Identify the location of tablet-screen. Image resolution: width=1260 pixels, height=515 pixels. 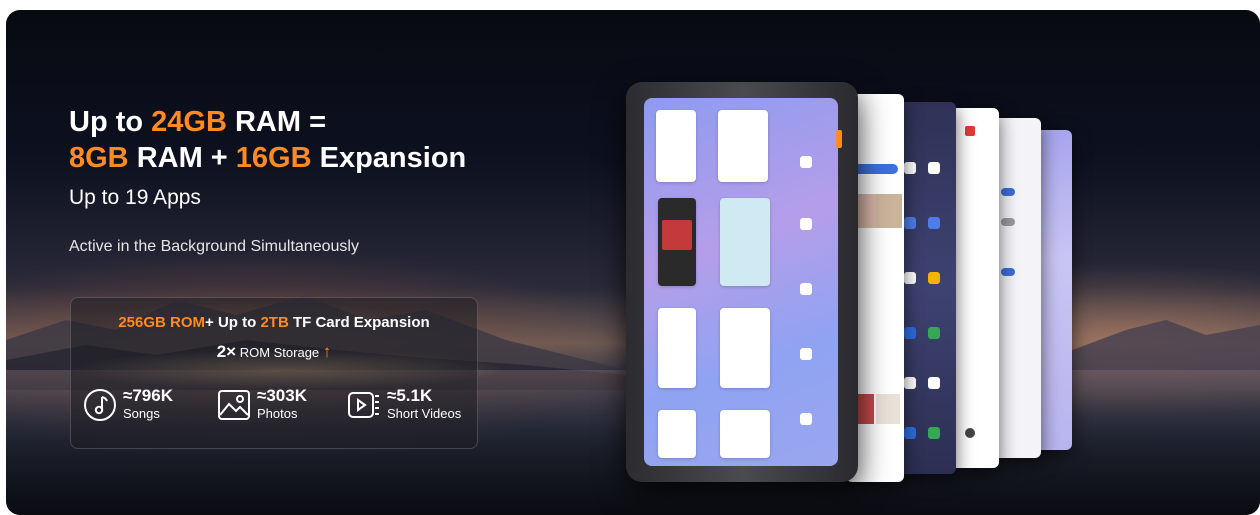
(741, 282).